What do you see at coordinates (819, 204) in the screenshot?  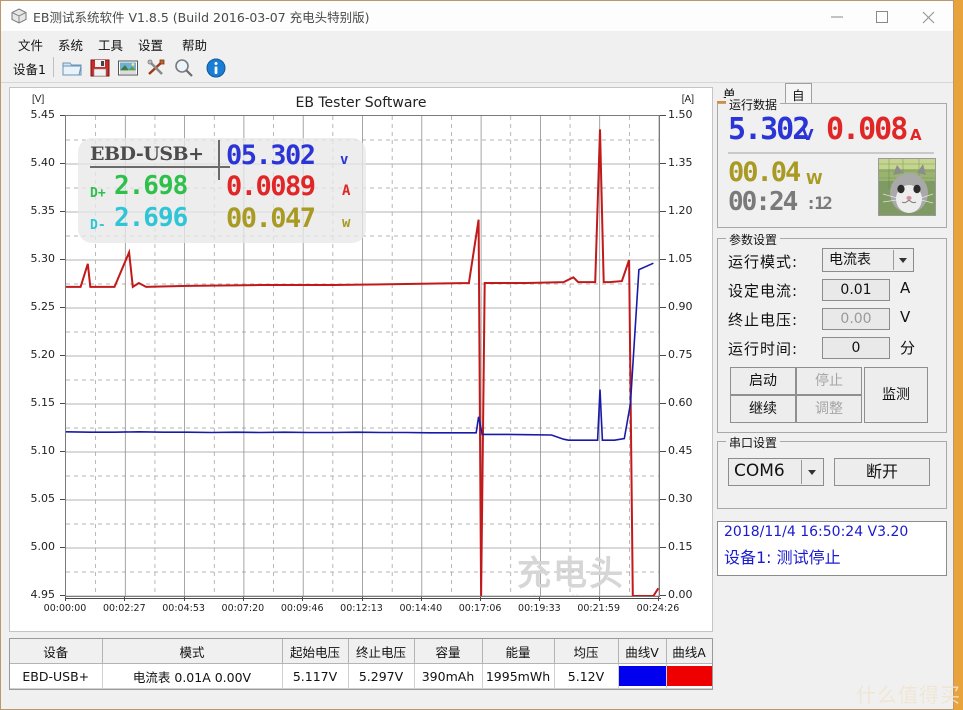 I see `run-time-seconds: :12` at bounding box center [819, 204].